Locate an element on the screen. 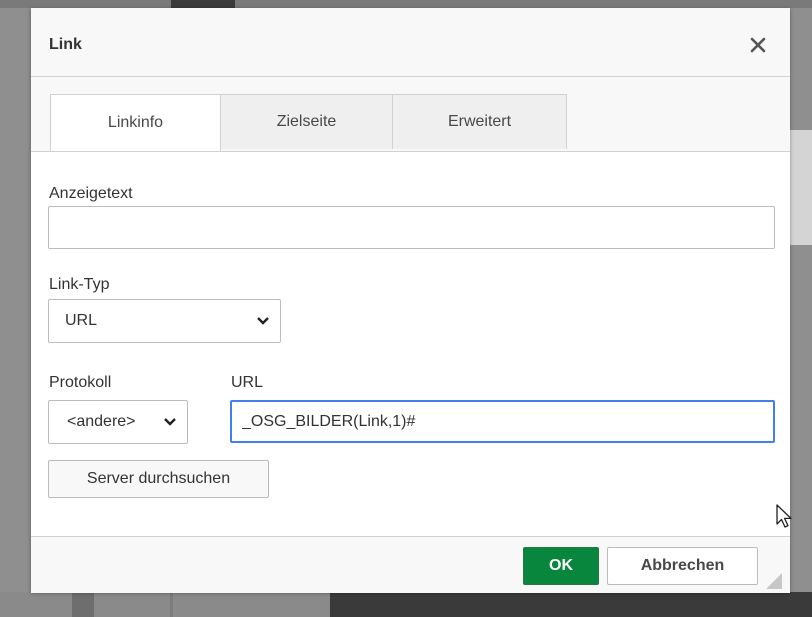 This screenshot has width=812, height=617. tab-label: Erweitert is located at coordinates (479, 121).